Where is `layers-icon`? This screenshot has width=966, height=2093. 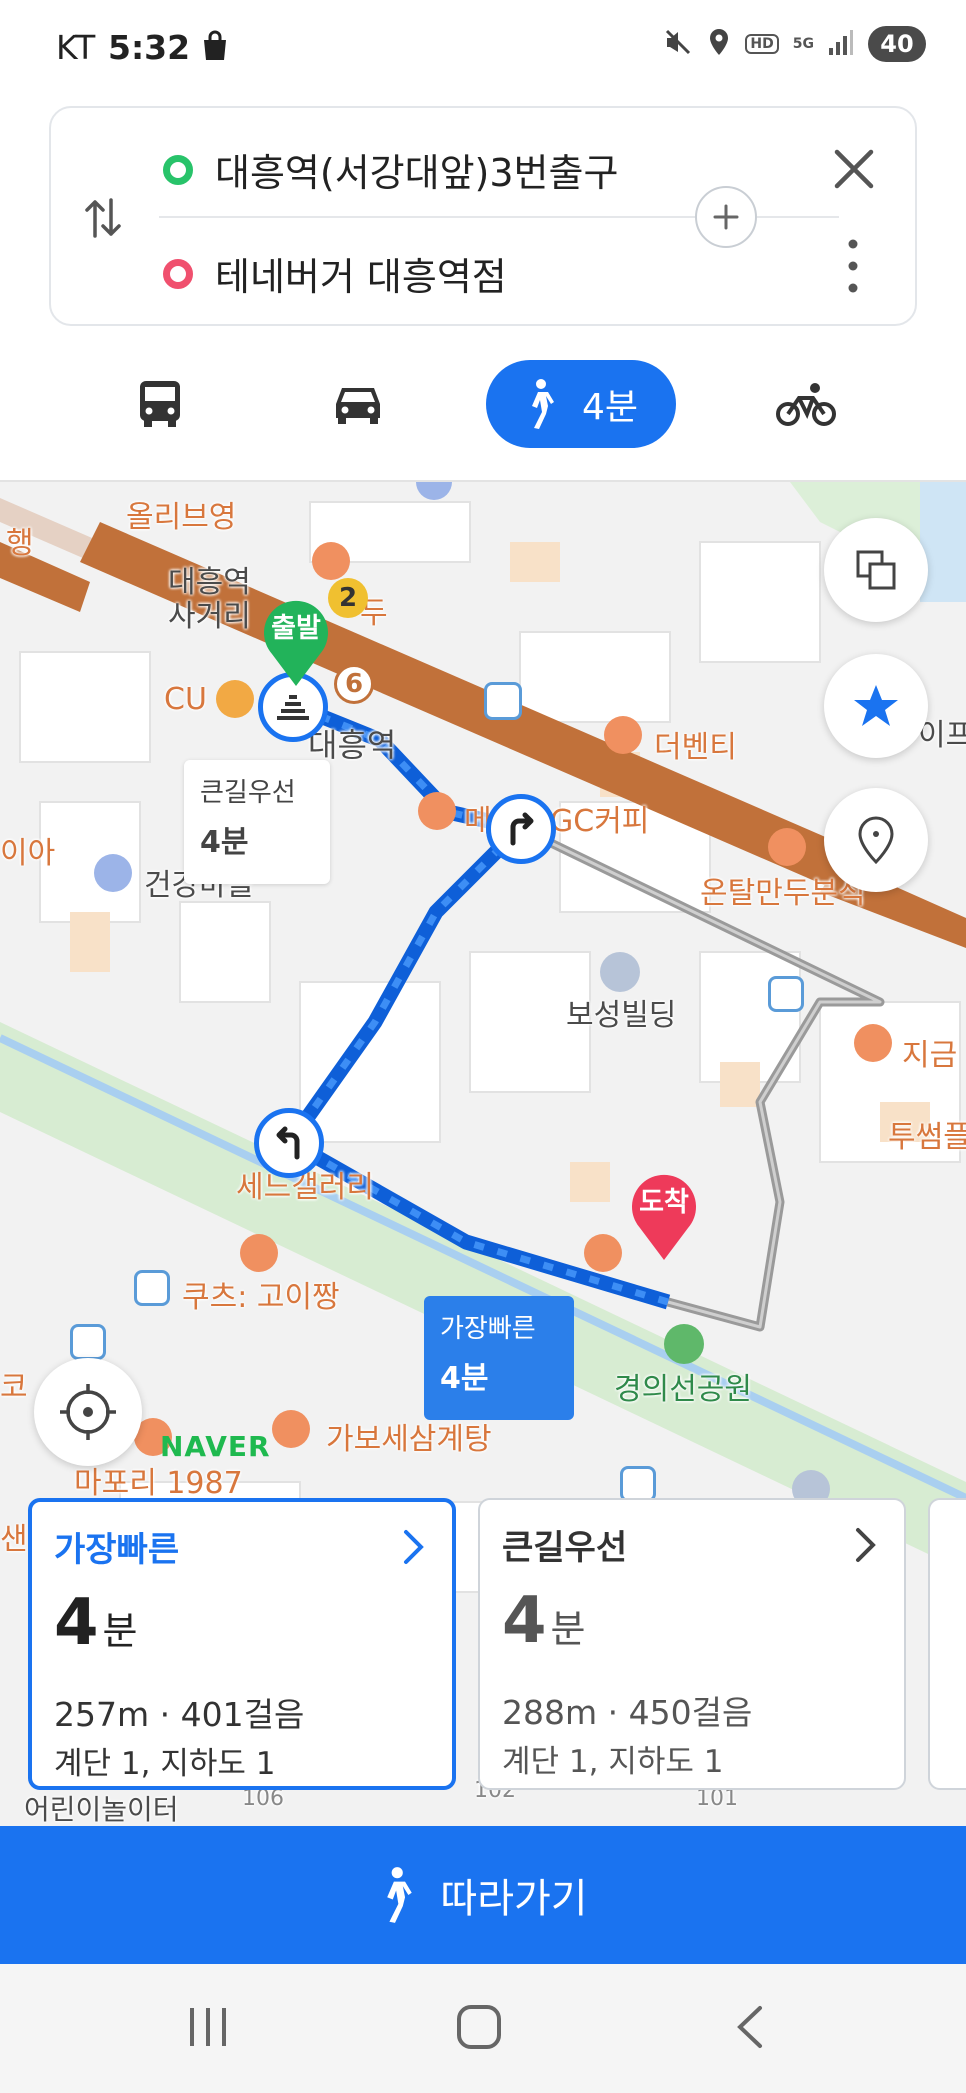
layers-icon is located at coordinates (876, 570).